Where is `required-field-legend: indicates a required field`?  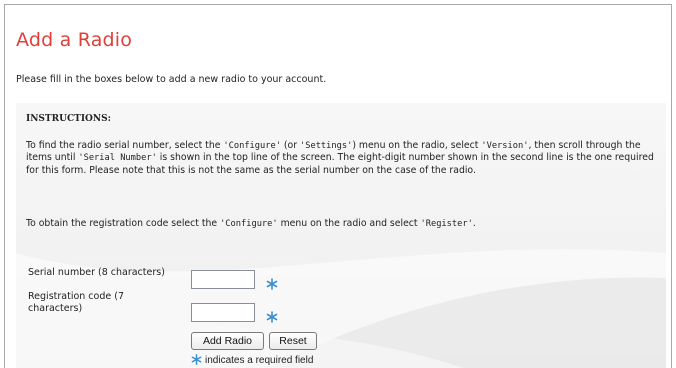 required-field-legend: indicates a required field is located at coordinates (252, 360).